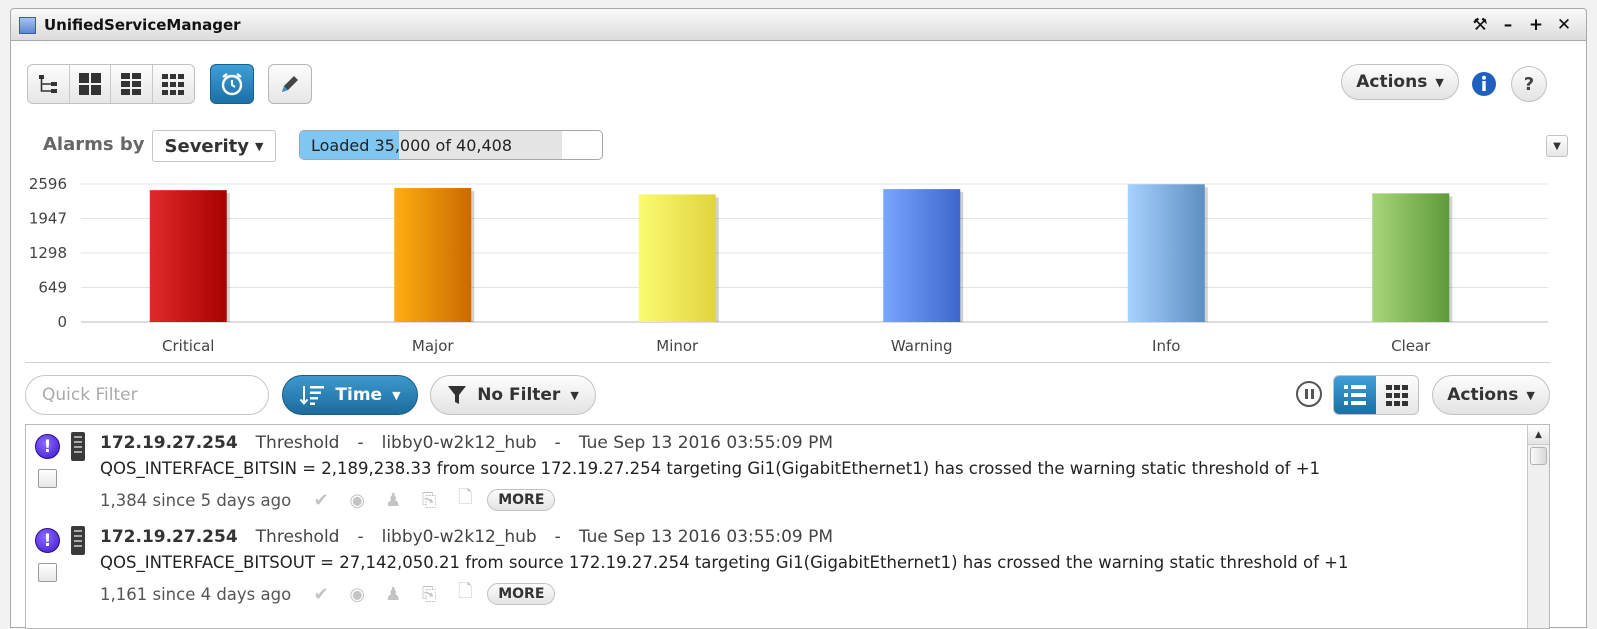  What do you see at coordinates (1480, 25) in the screenshot?
I see `wrench-icon: ⚒` at bounding box center [1480, 25].